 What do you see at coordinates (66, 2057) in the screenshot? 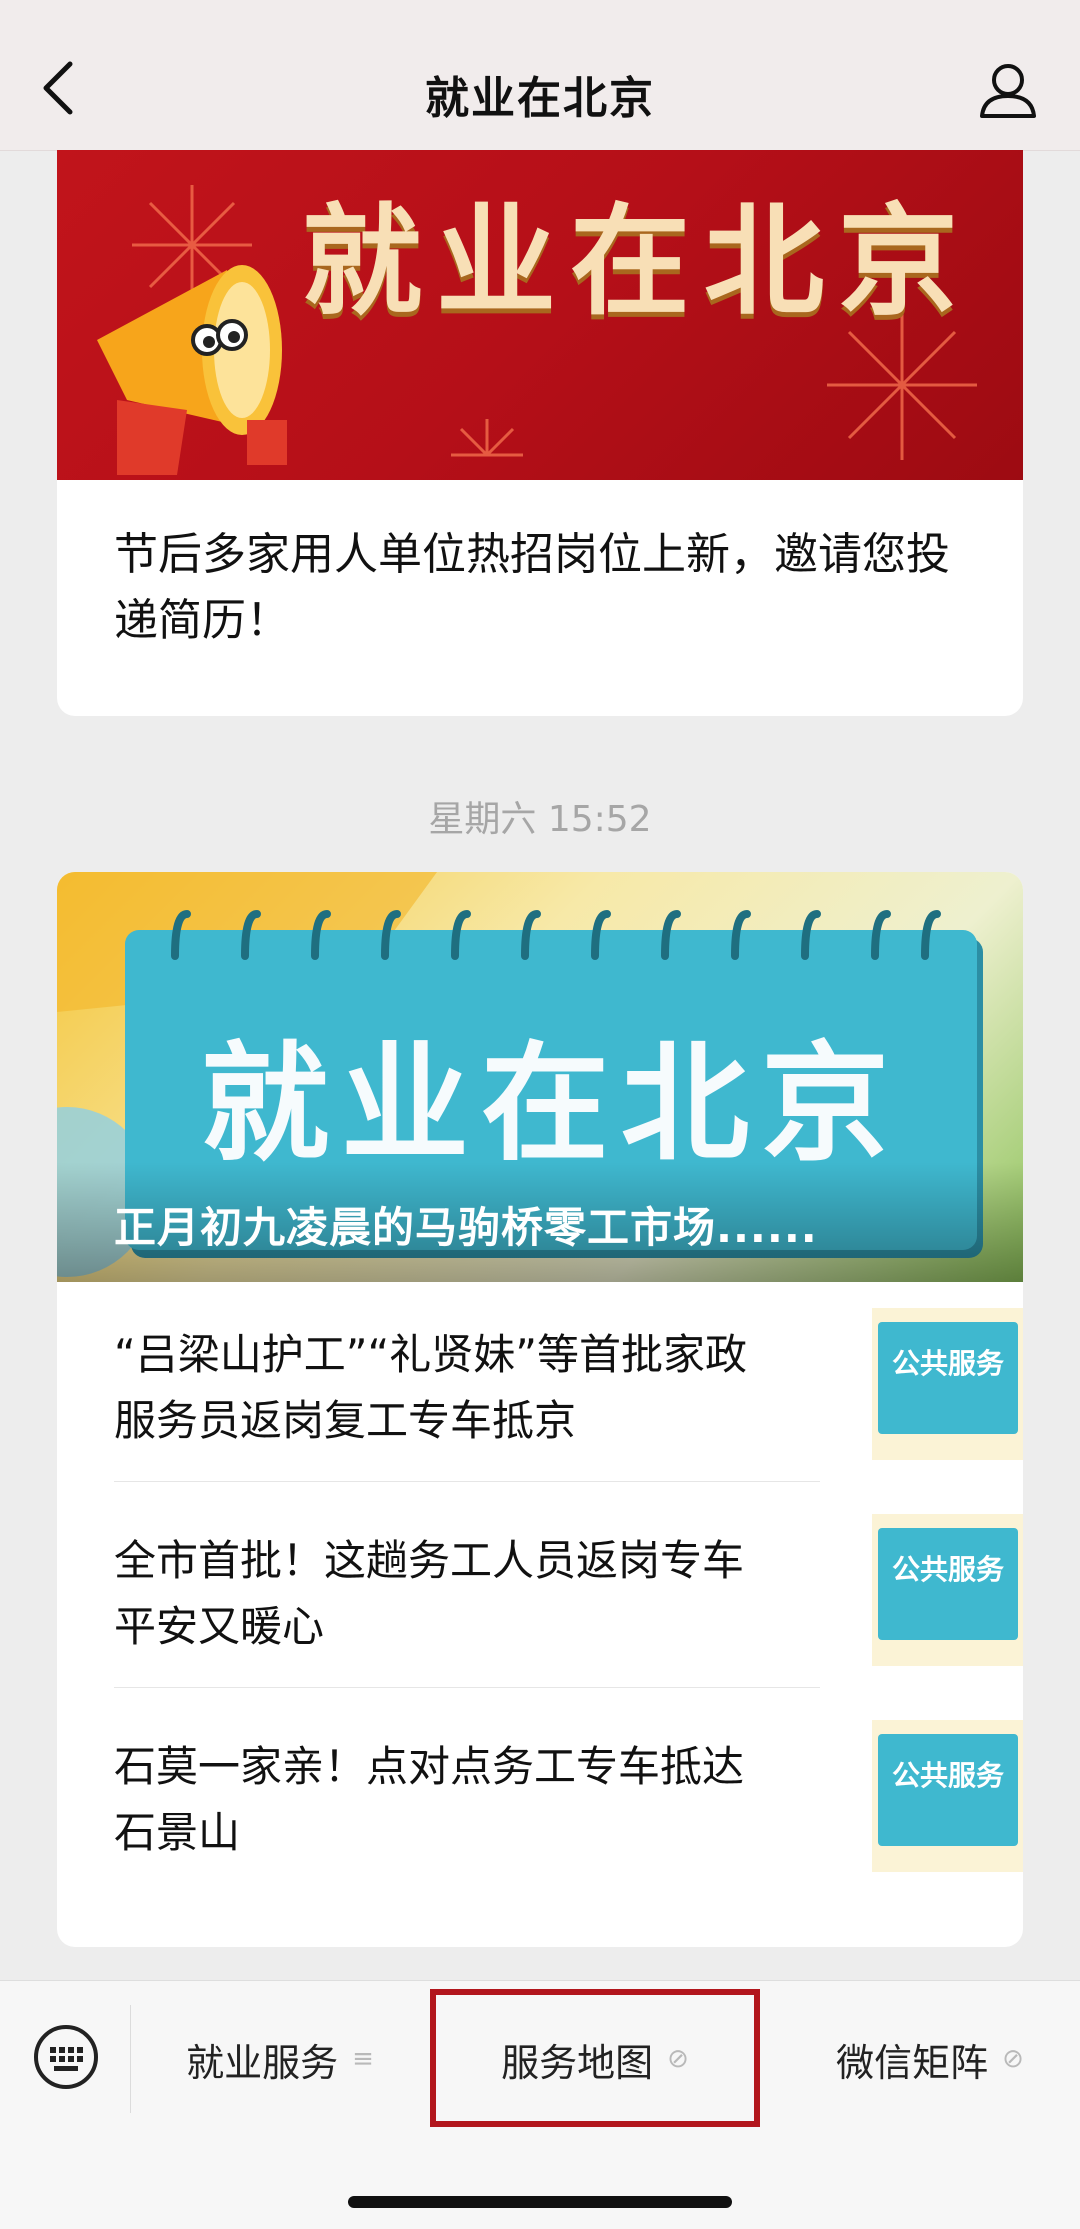
I see `keyboard-icon` at bounding box center [66, 2057].